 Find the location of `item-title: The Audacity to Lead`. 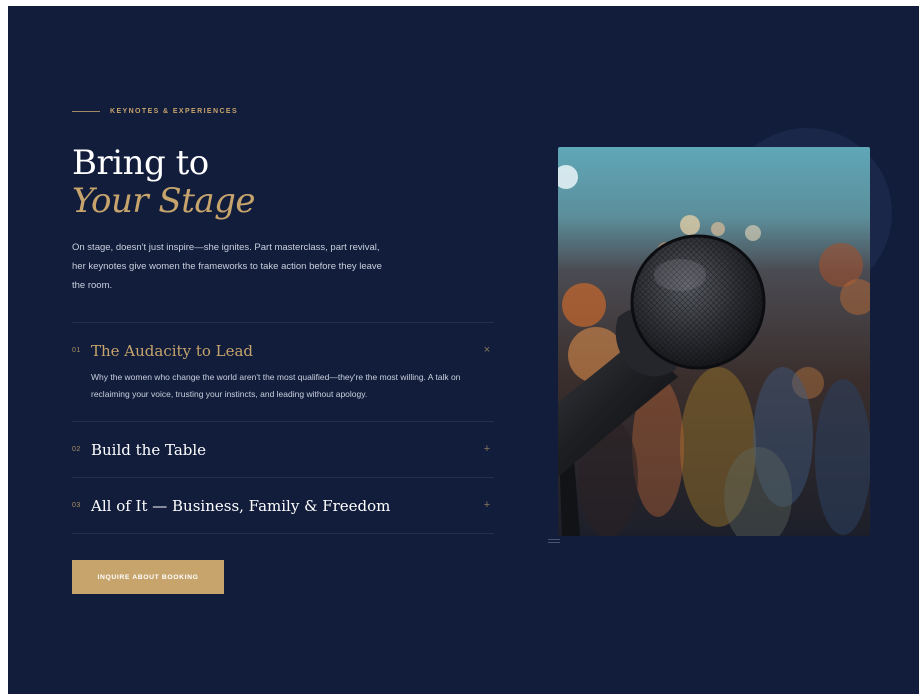

item-title: The Audacity to Lead is located at coordinates (172, 350).